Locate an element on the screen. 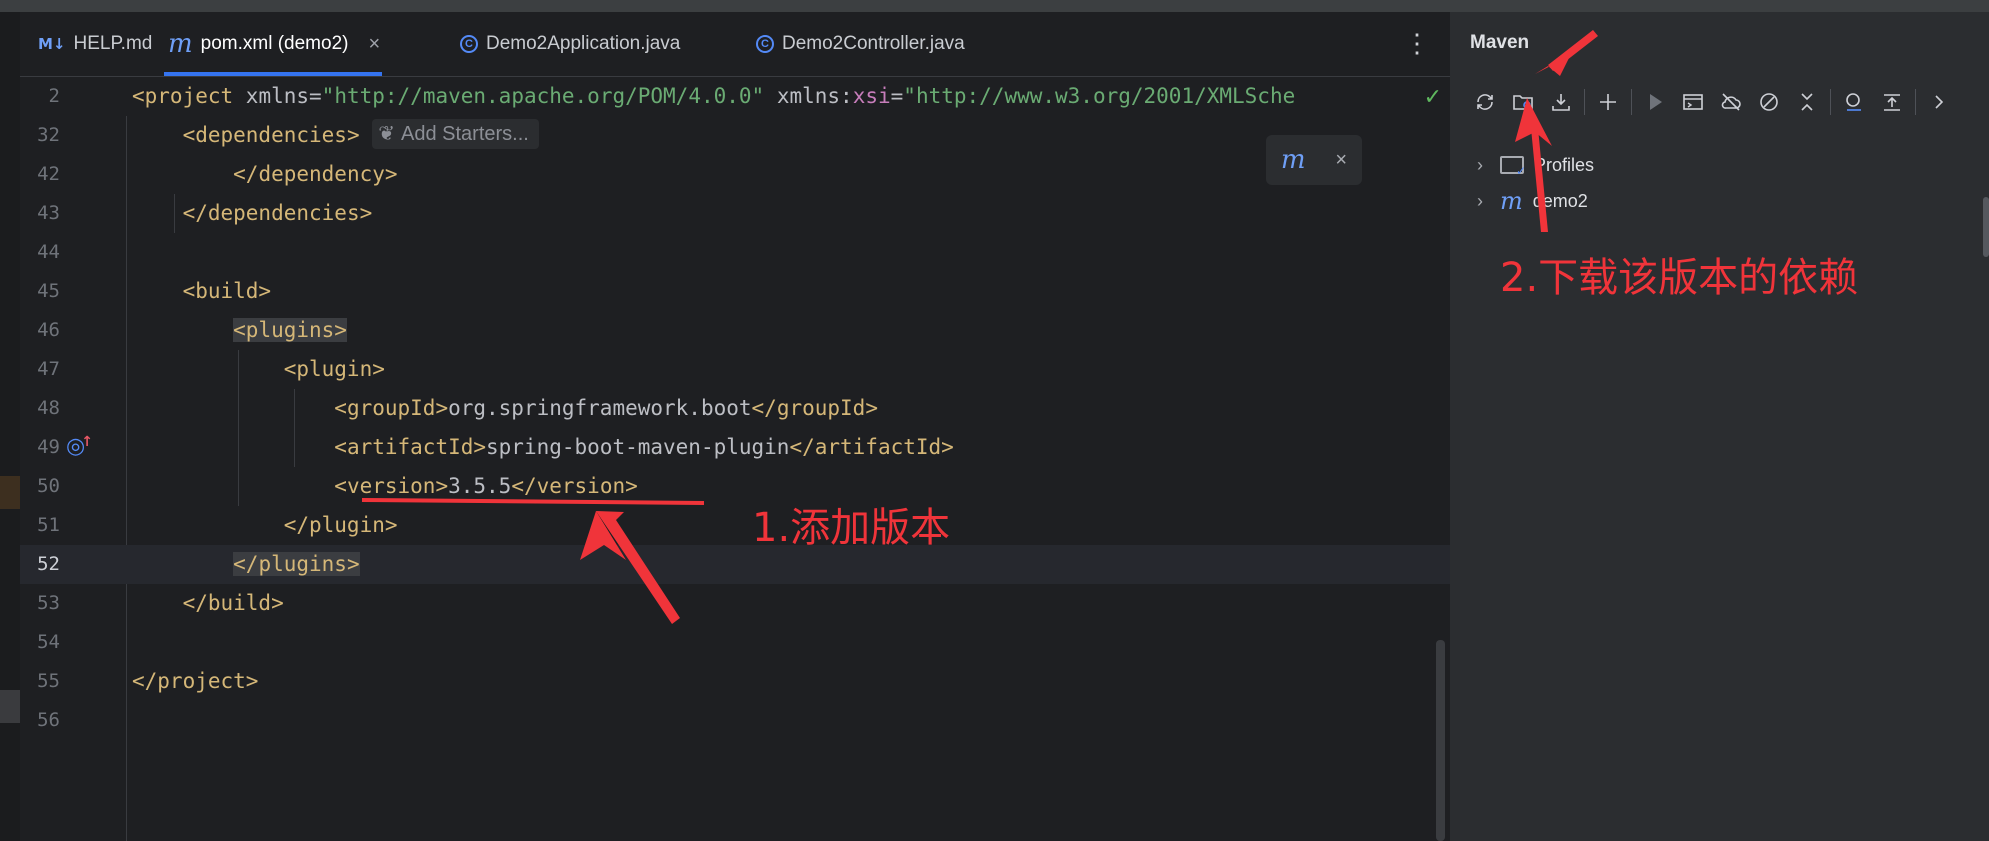 This screenshot has width=1989, height=841. analyze-dependencies-icon is located at coordinates (1854, 102).